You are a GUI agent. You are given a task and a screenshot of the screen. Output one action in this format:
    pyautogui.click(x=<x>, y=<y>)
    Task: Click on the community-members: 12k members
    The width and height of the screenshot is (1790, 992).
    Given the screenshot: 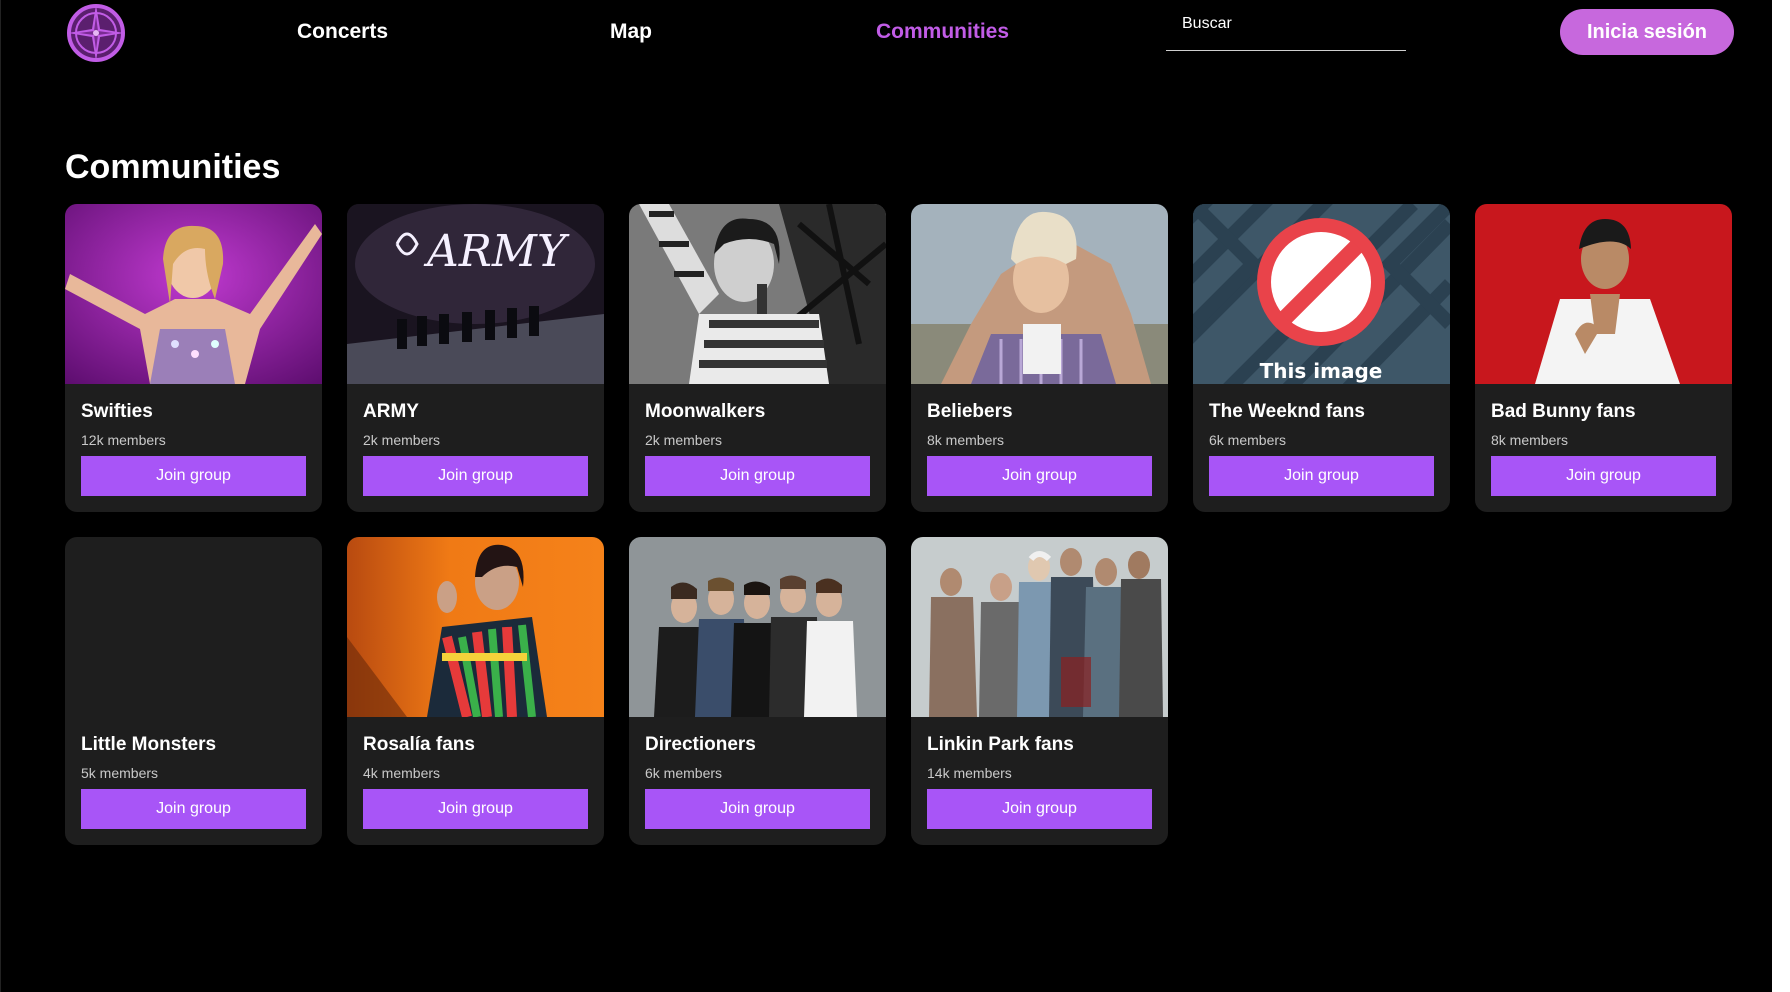 What is the action you would take?
    pyautogui.click(x=123, y=440)
    